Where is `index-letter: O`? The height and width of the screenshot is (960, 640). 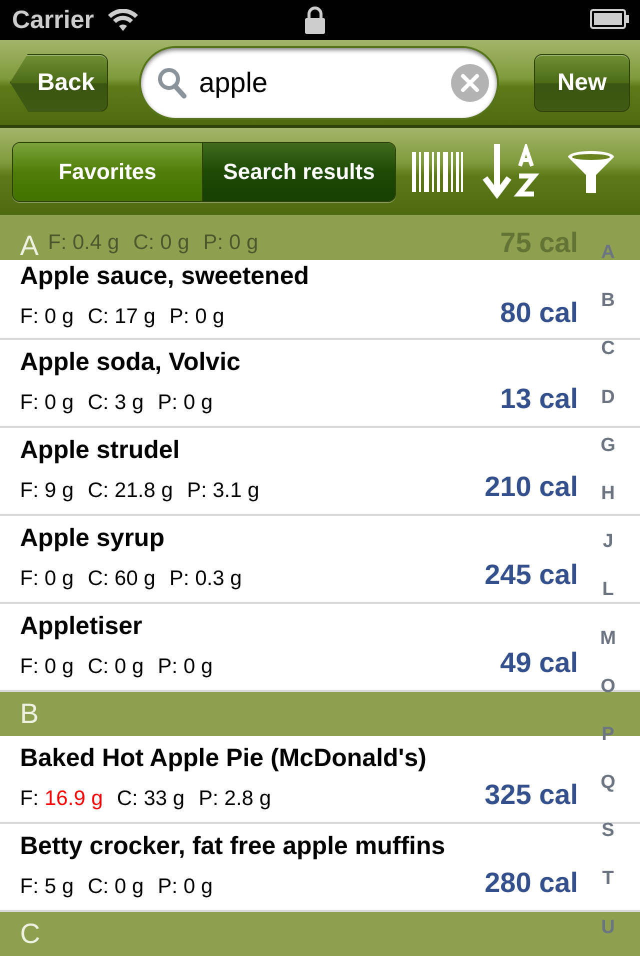 index-letter: O is located at coordinates (608, 696).